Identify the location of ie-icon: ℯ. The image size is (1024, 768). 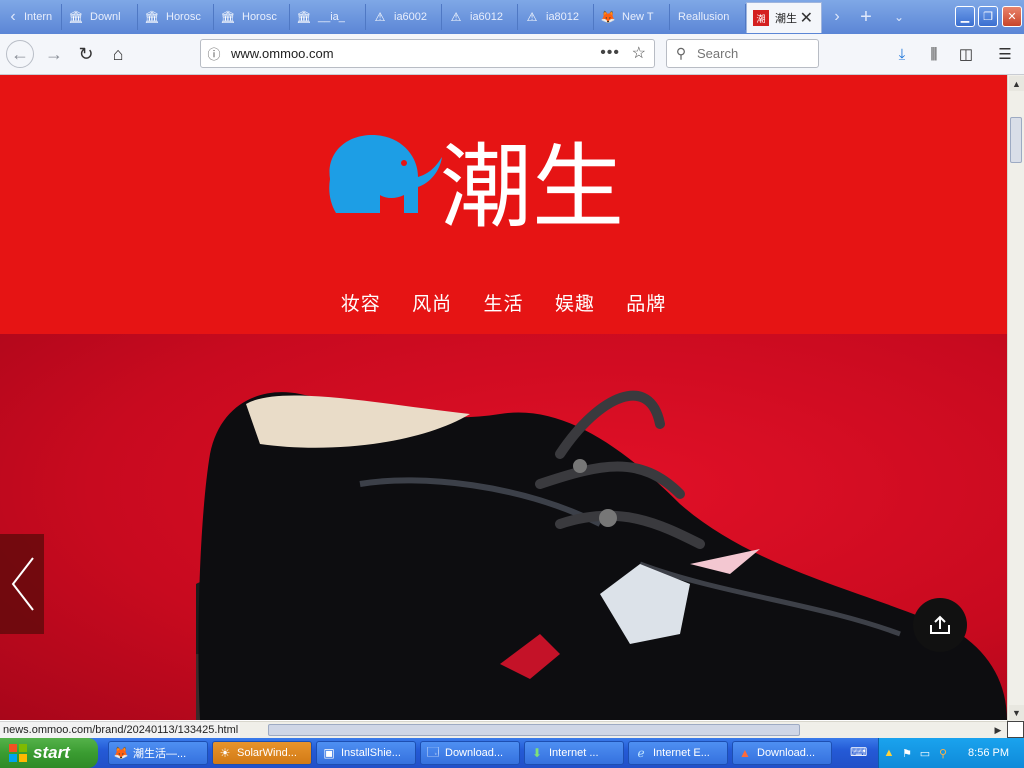
(641, 753).